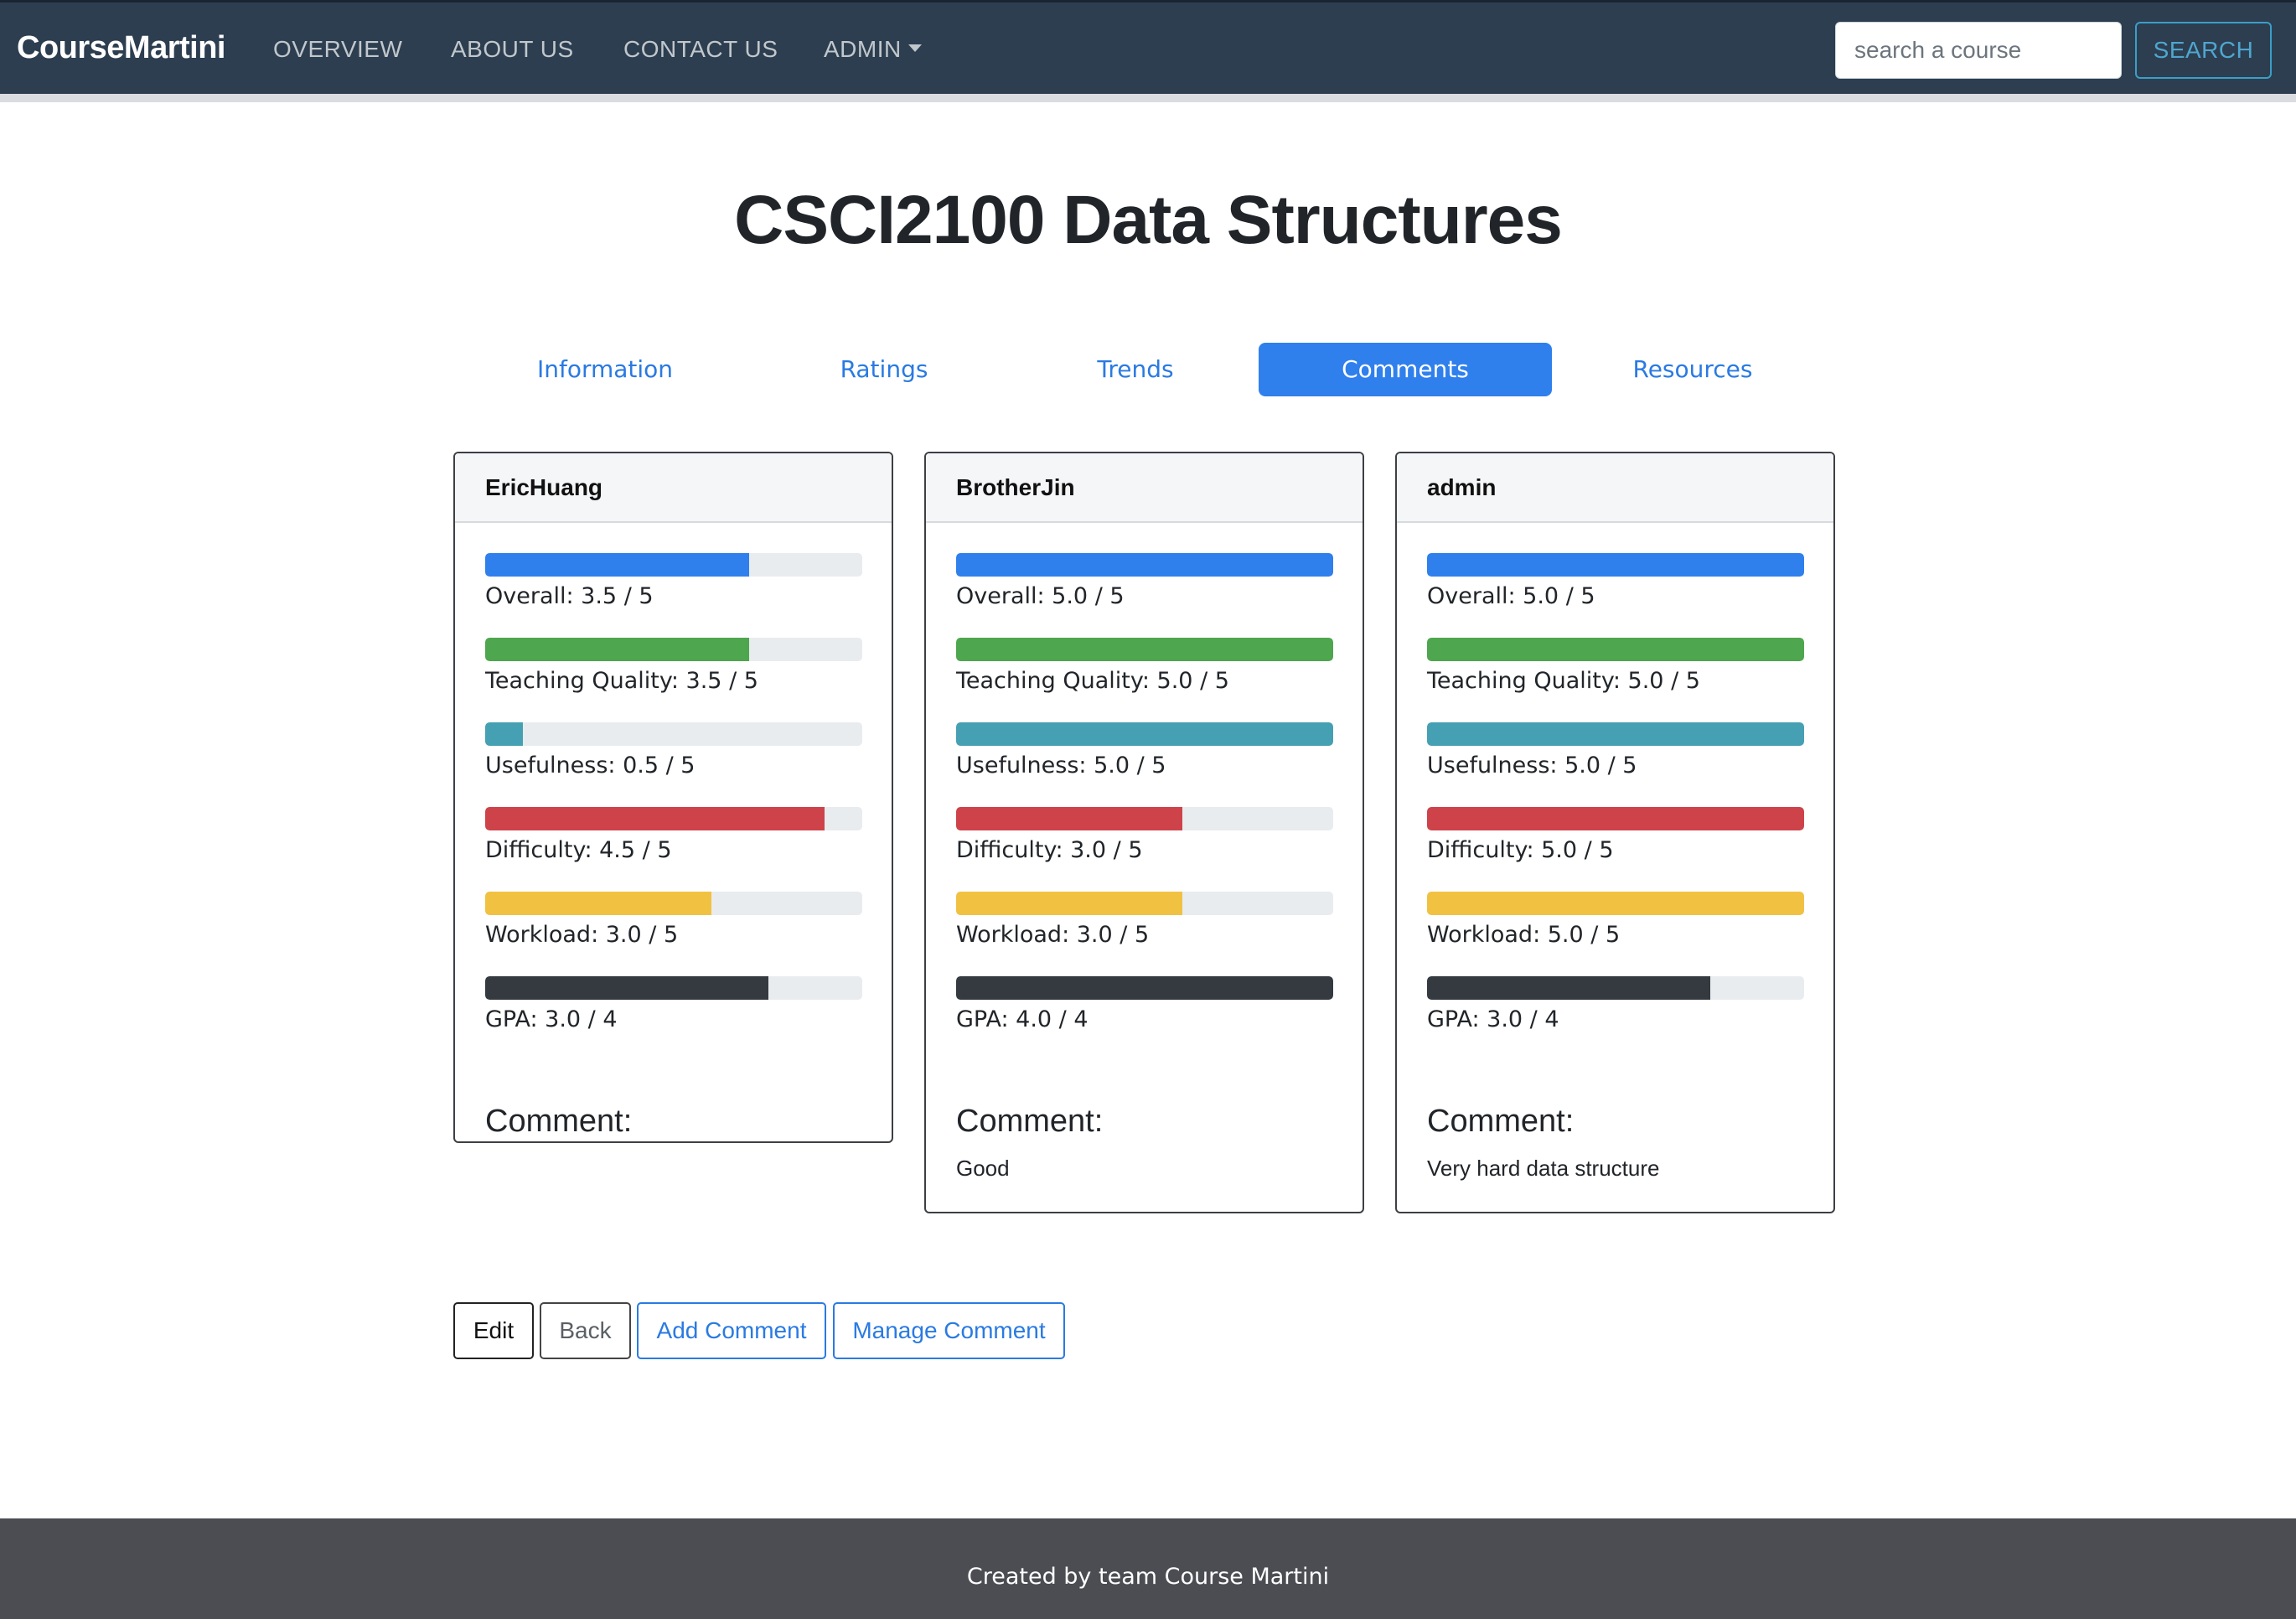  I want to click on nav-about-us: ABOUT US, so click(512, 49).